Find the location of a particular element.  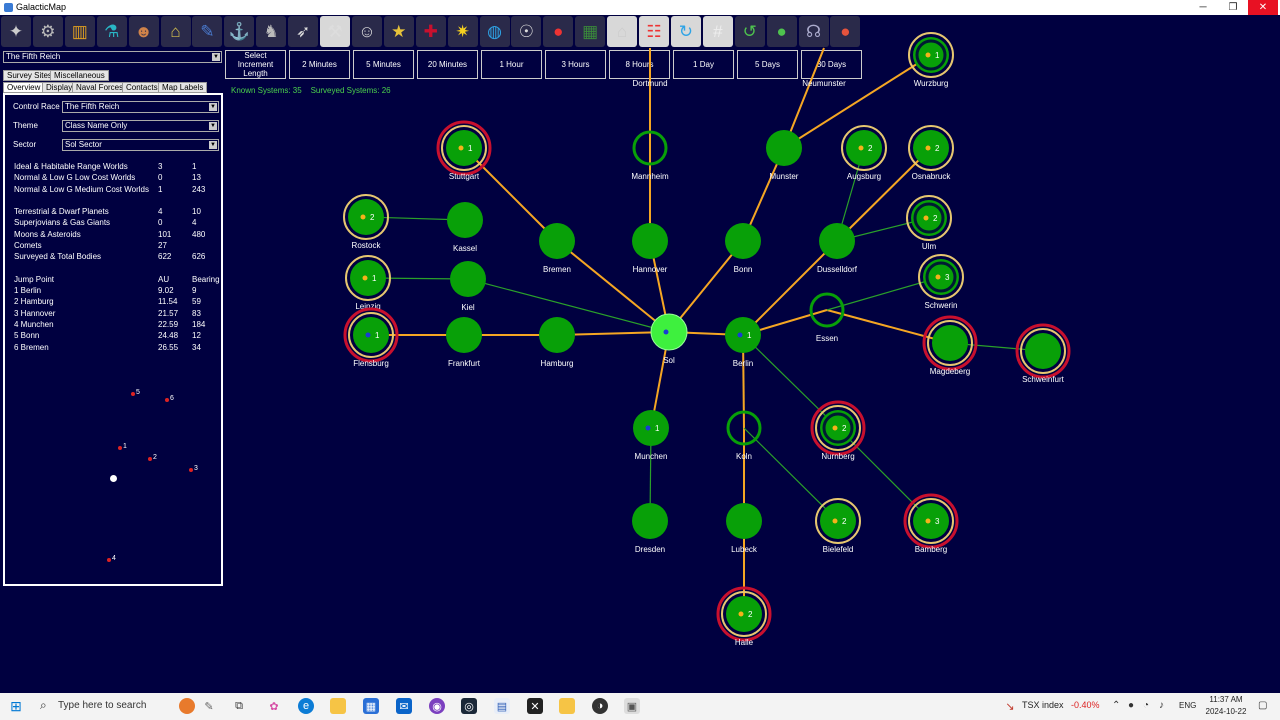

stock-chart-icon: ↘ is located at coordinates (1010, 706).